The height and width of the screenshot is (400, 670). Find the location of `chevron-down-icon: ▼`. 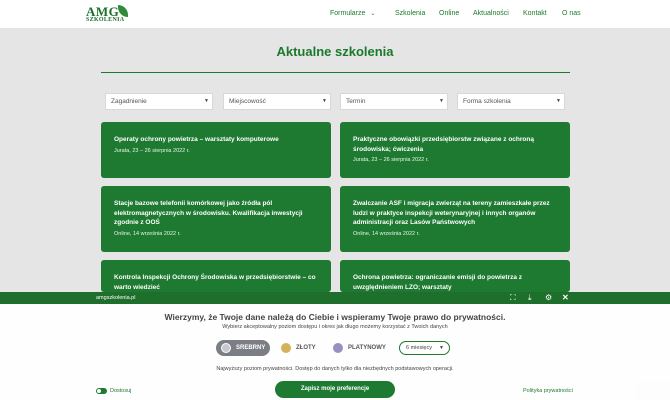

chevron-down-icon: ▼ is located at coordinates (441, 348).